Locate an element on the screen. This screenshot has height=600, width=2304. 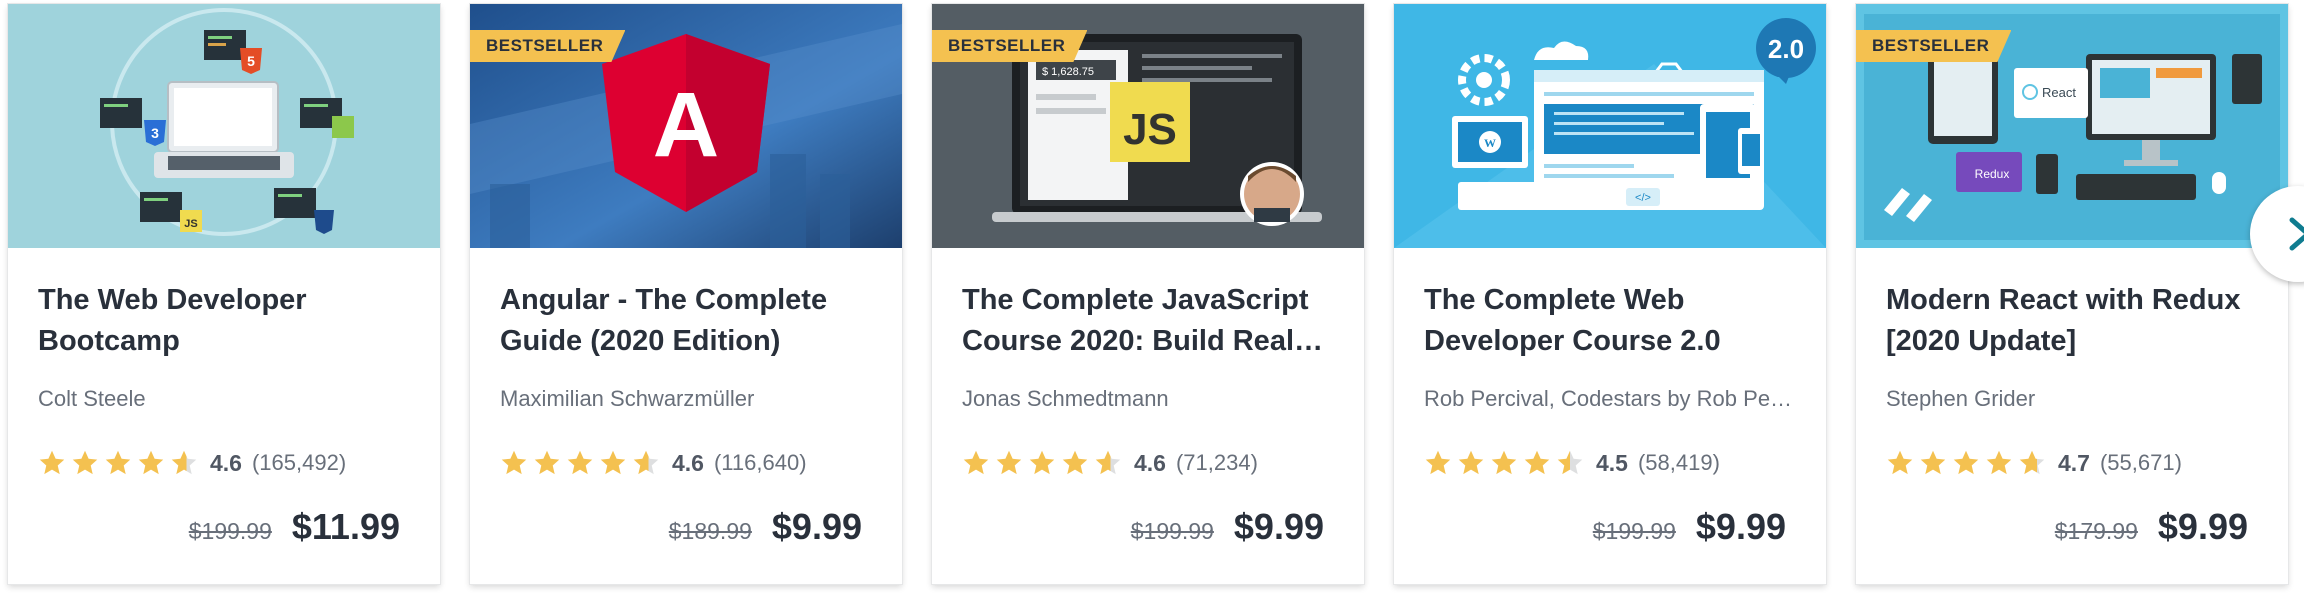
rating-count: (116,640) is located at coordinates (760, 462).